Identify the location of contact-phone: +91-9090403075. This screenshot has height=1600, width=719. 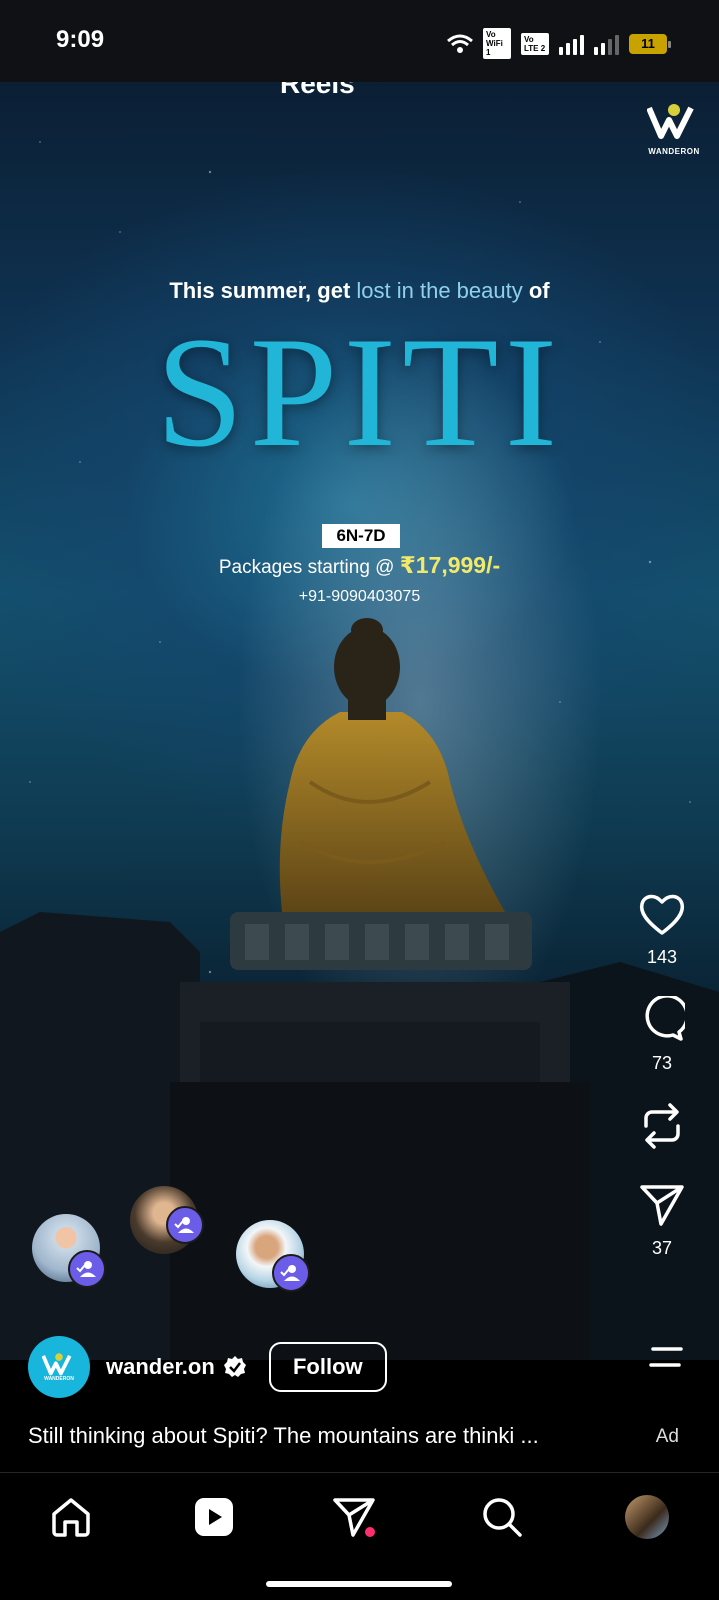
(359, 596).